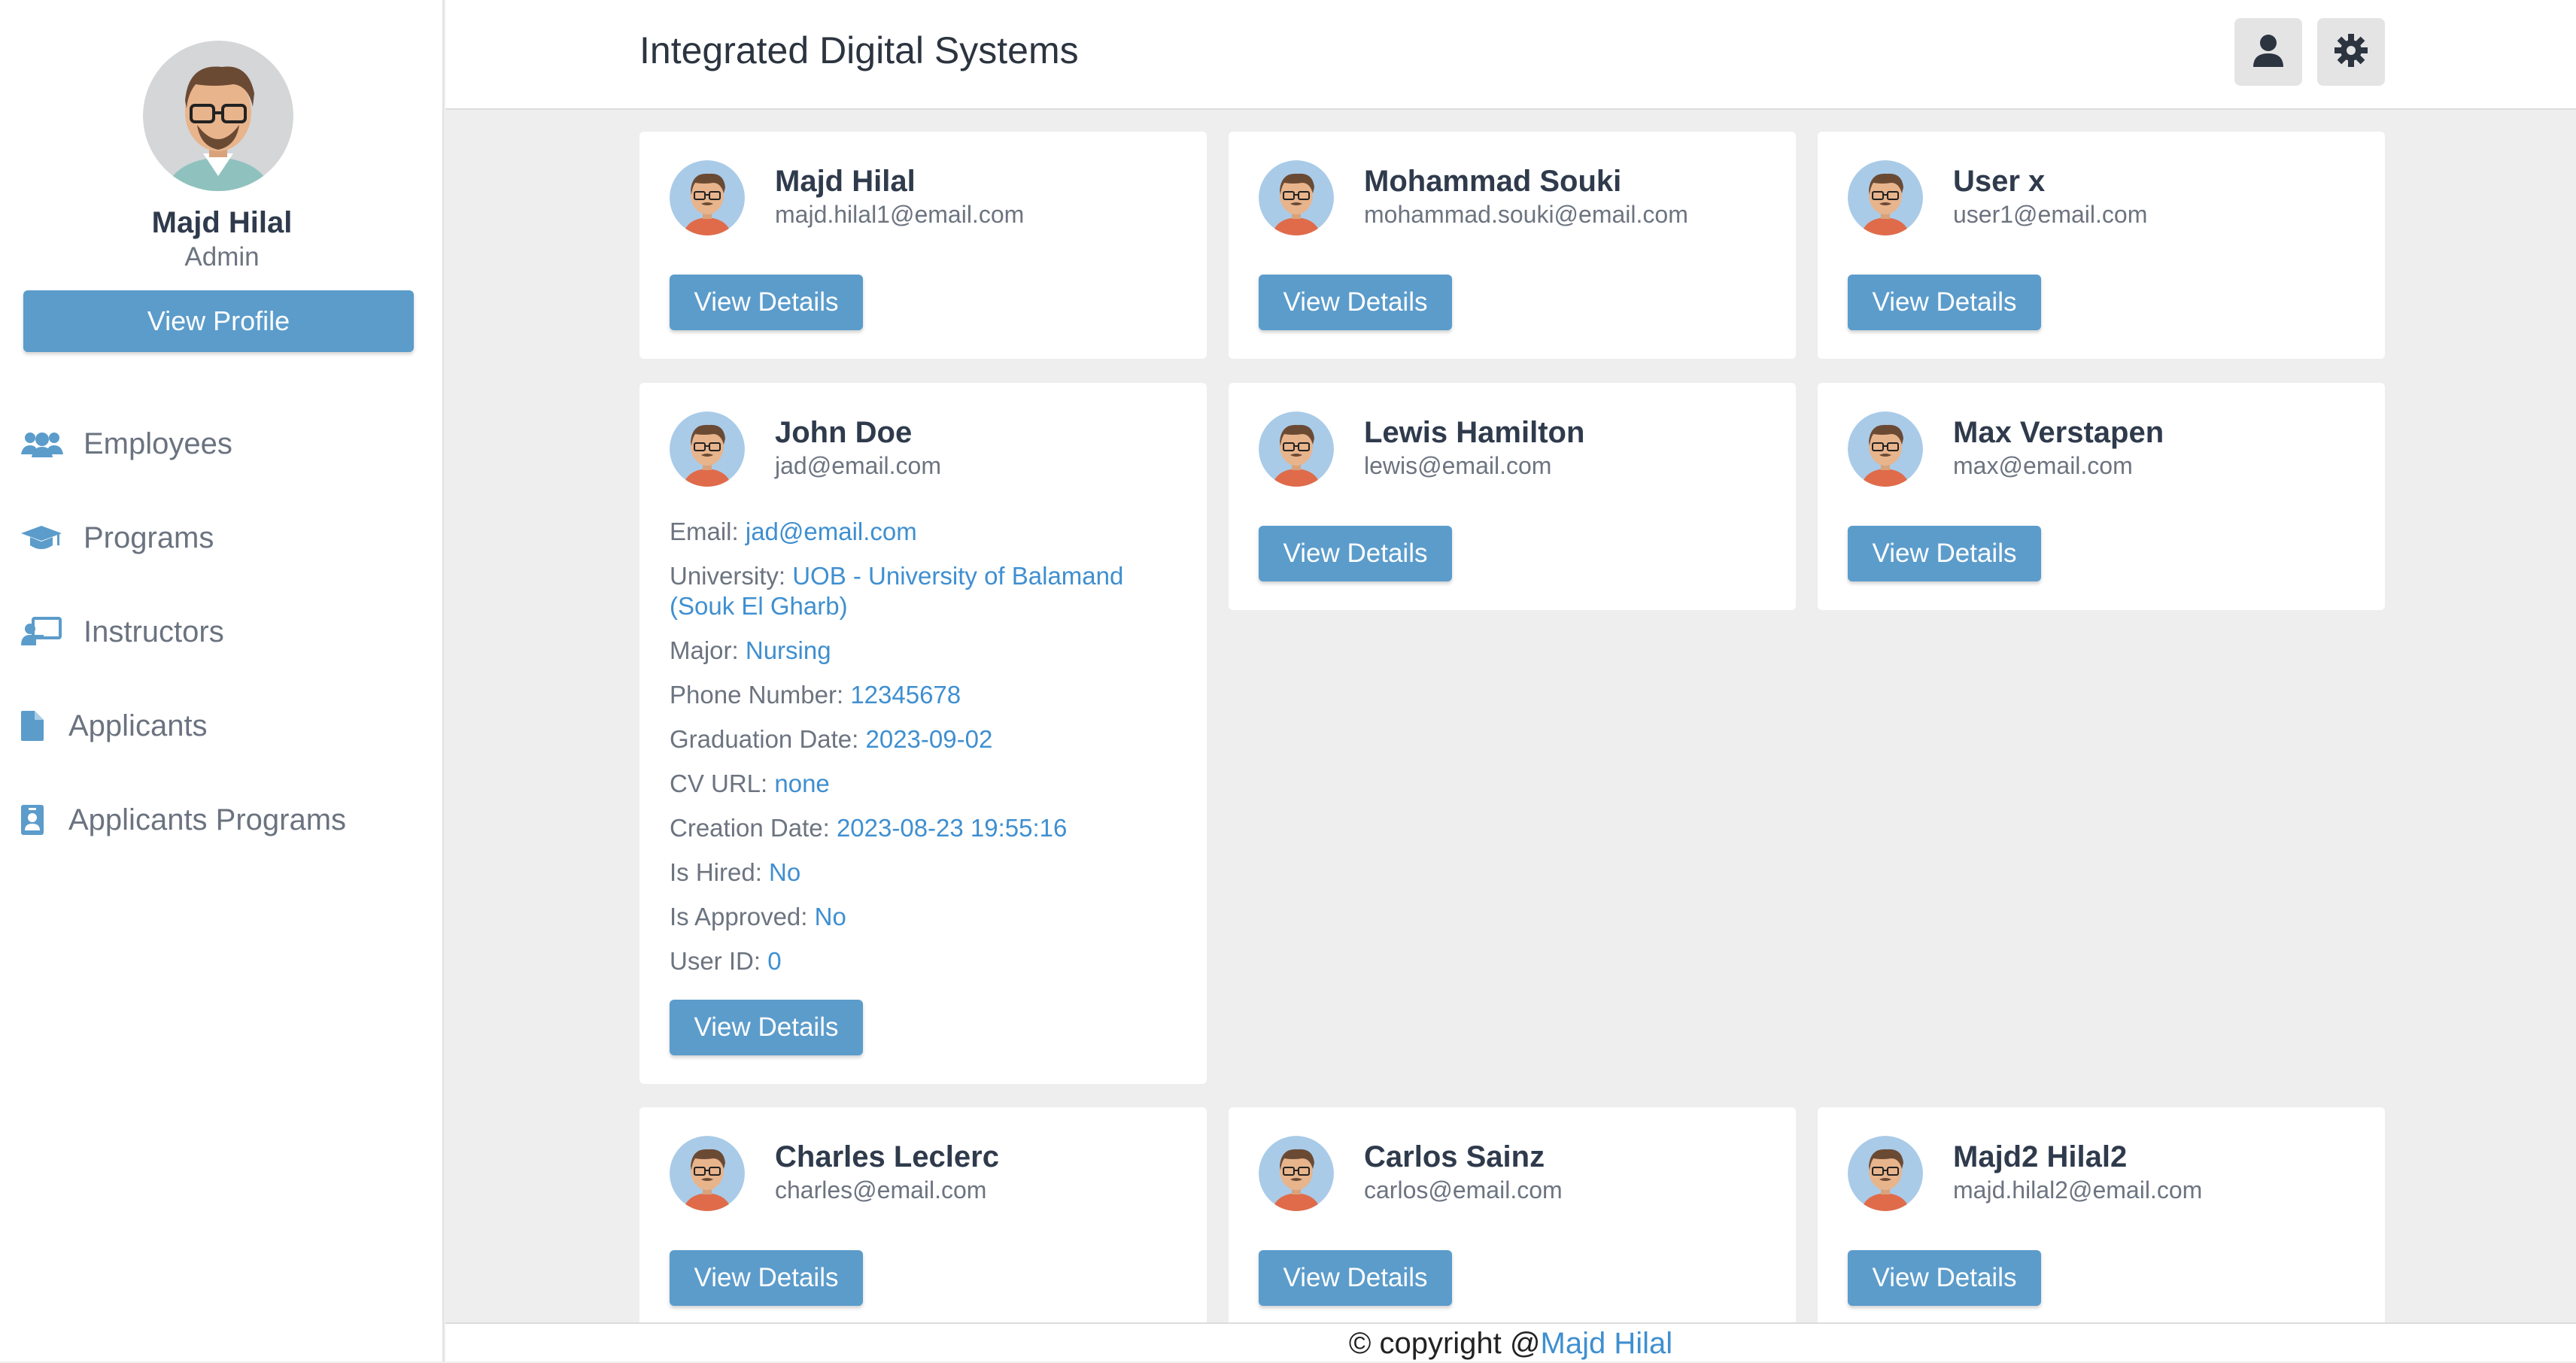 The width and height of the screenshot is (2576, 1363). What do you see at coordinates (1607, 1343) in the screenshot?
I see `author-link: Majd Hilal` at bounding box center [1607, 1343].